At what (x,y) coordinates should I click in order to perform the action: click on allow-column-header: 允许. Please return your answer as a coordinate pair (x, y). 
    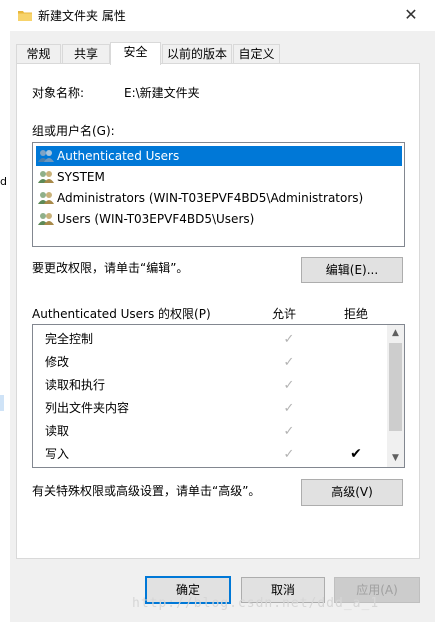
    Looking at the image, I should click on (284, 314).